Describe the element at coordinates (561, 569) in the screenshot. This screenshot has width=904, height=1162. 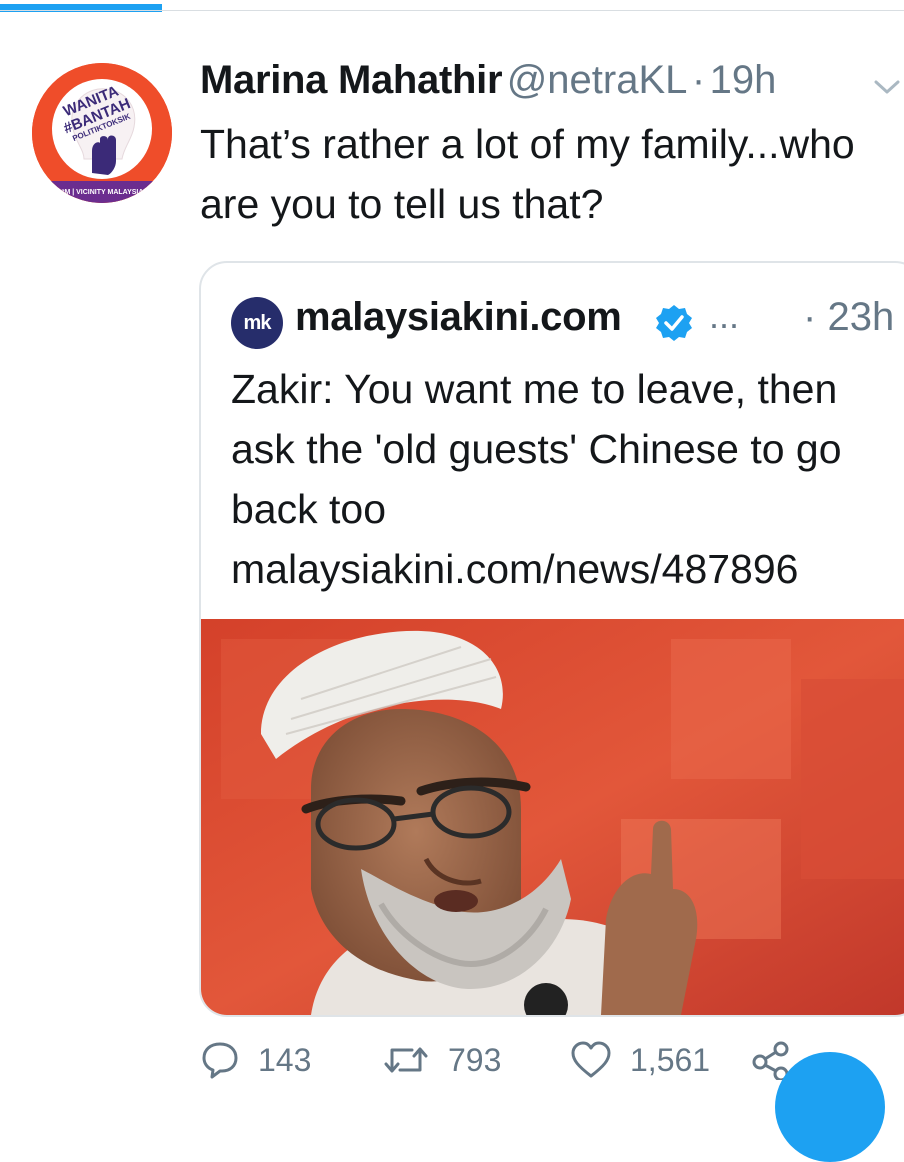
I see `quoted-tweet-link: malaysiakini.com/news/487896` at that location.